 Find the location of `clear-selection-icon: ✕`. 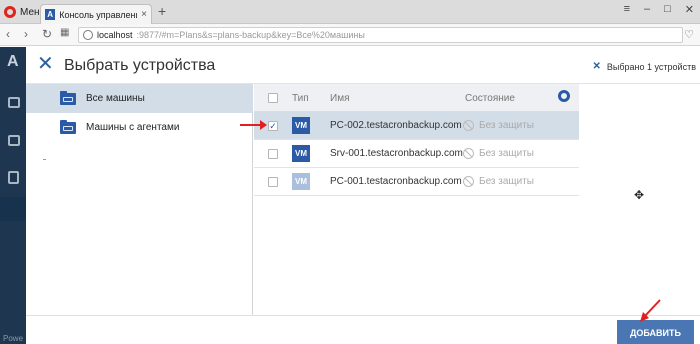

clear-selection-icon: ✕ is located at coordinates (597, 66).